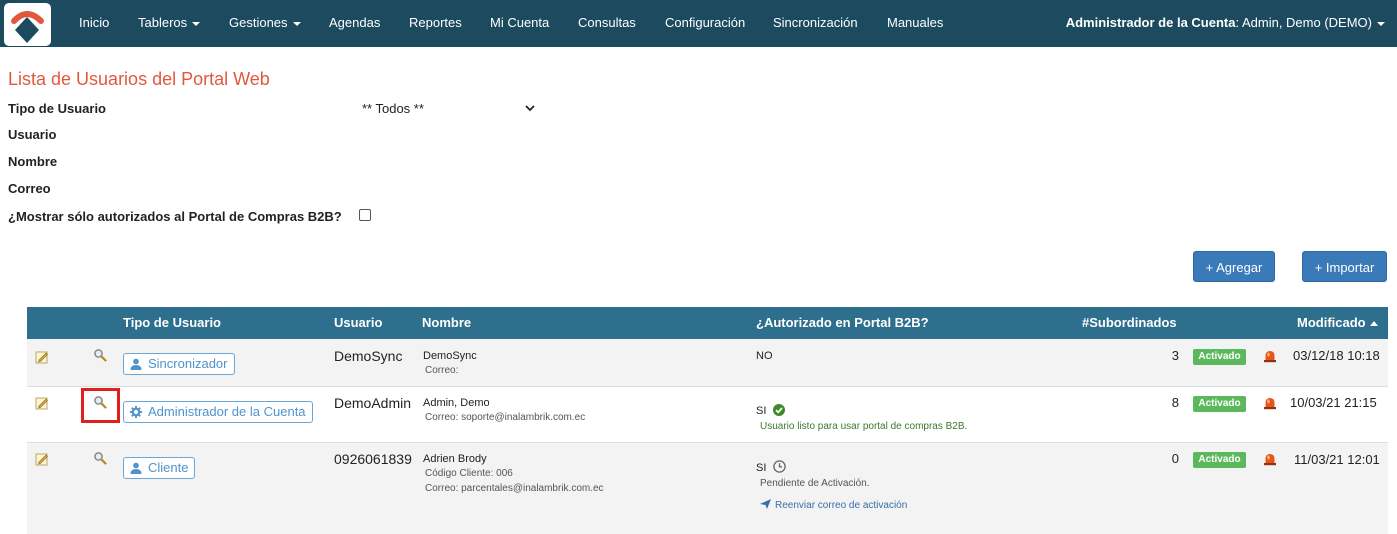 This screenshot has height=534, width=1397. Describe the element at coordinates (450, 356) in the screenshot. I see `full-name: DemoSync` at that location.